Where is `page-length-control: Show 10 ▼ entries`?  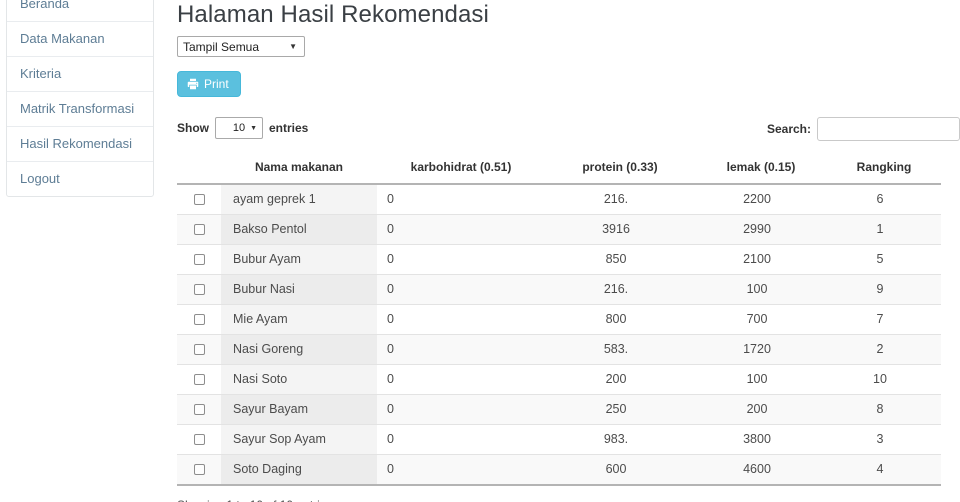
page-length-control: Show 10 ▼ entries is located at coordinates (242, 128).